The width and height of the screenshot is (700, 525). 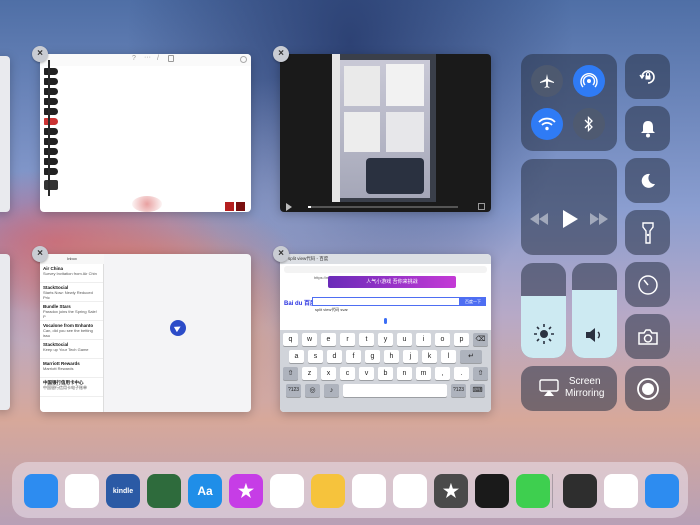 What do you see at coordinates (328, 491) in the screenshot?
I see `taxi-app-icon` at bounding box center [328, 491].